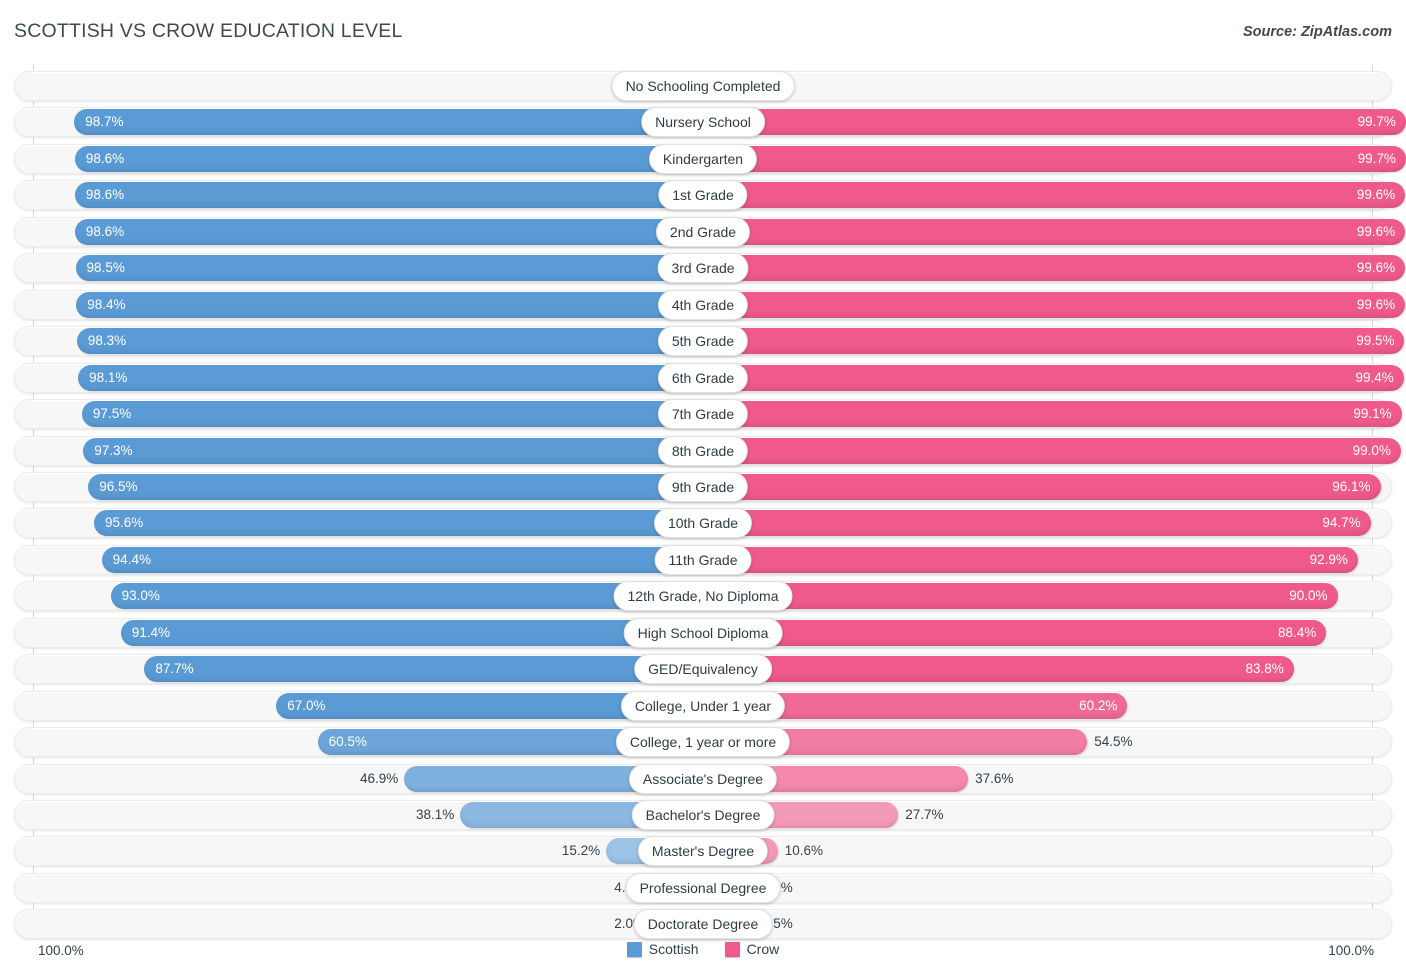 This screenshot has width=1406, height=975. I want to click on value-label-scottish: 93.0%, so click(140, 596).